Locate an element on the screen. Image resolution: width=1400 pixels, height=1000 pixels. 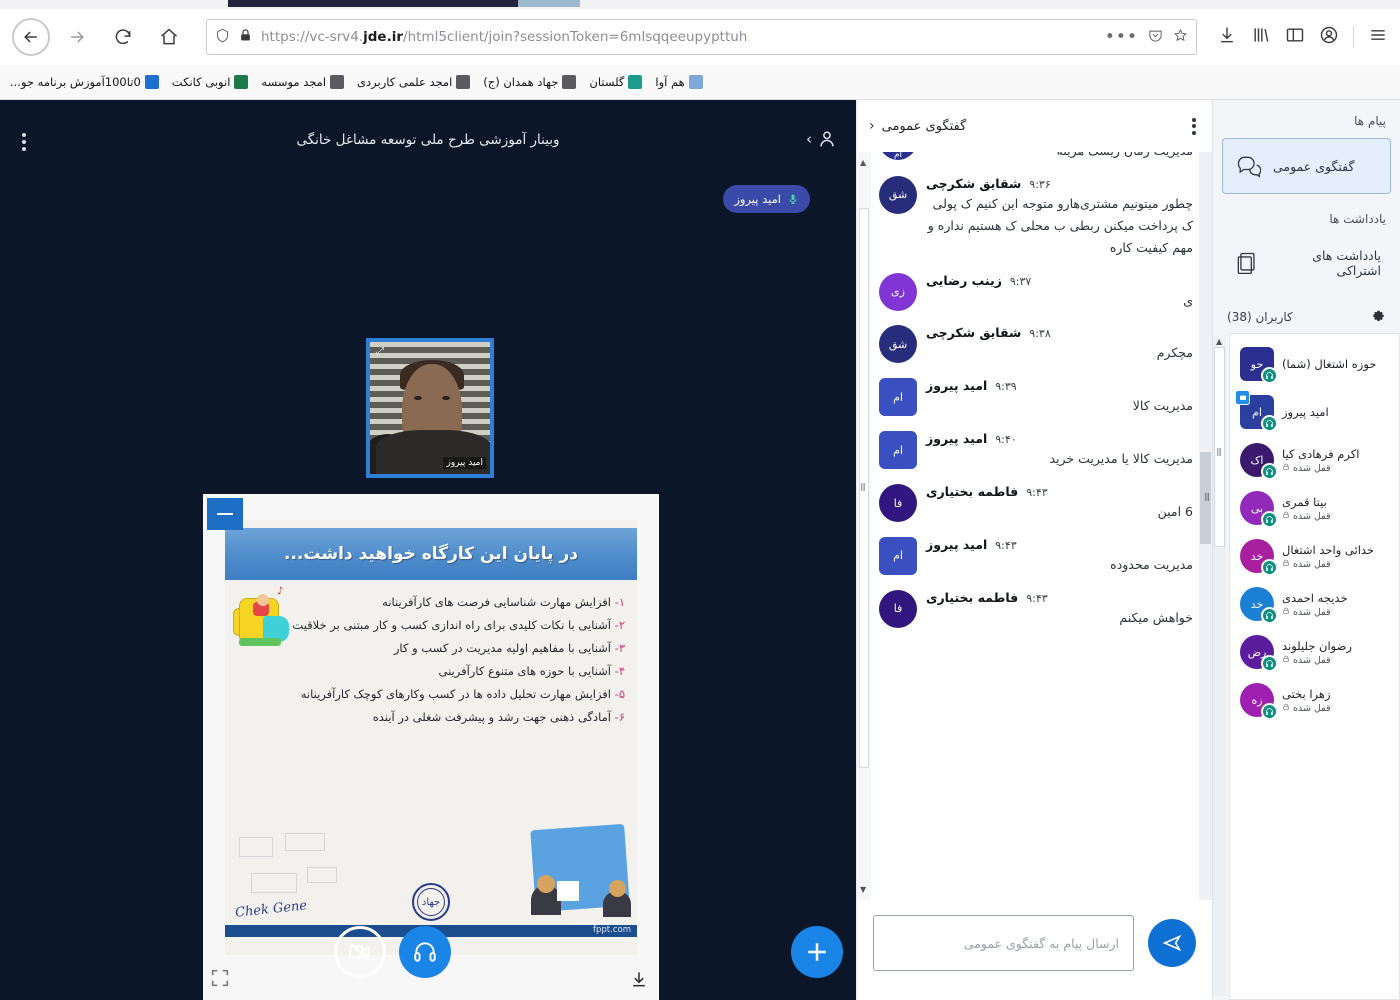
slide-bullet-number: ۶- is located at coordinates (619, 717).